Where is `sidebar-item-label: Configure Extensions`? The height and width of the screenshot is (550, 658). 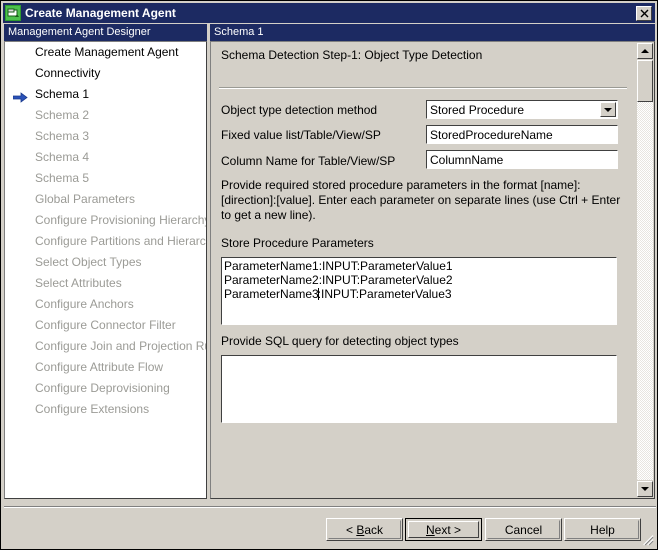 sidebar-item-label: Configure Extensions is located at coordinates (92, 409).